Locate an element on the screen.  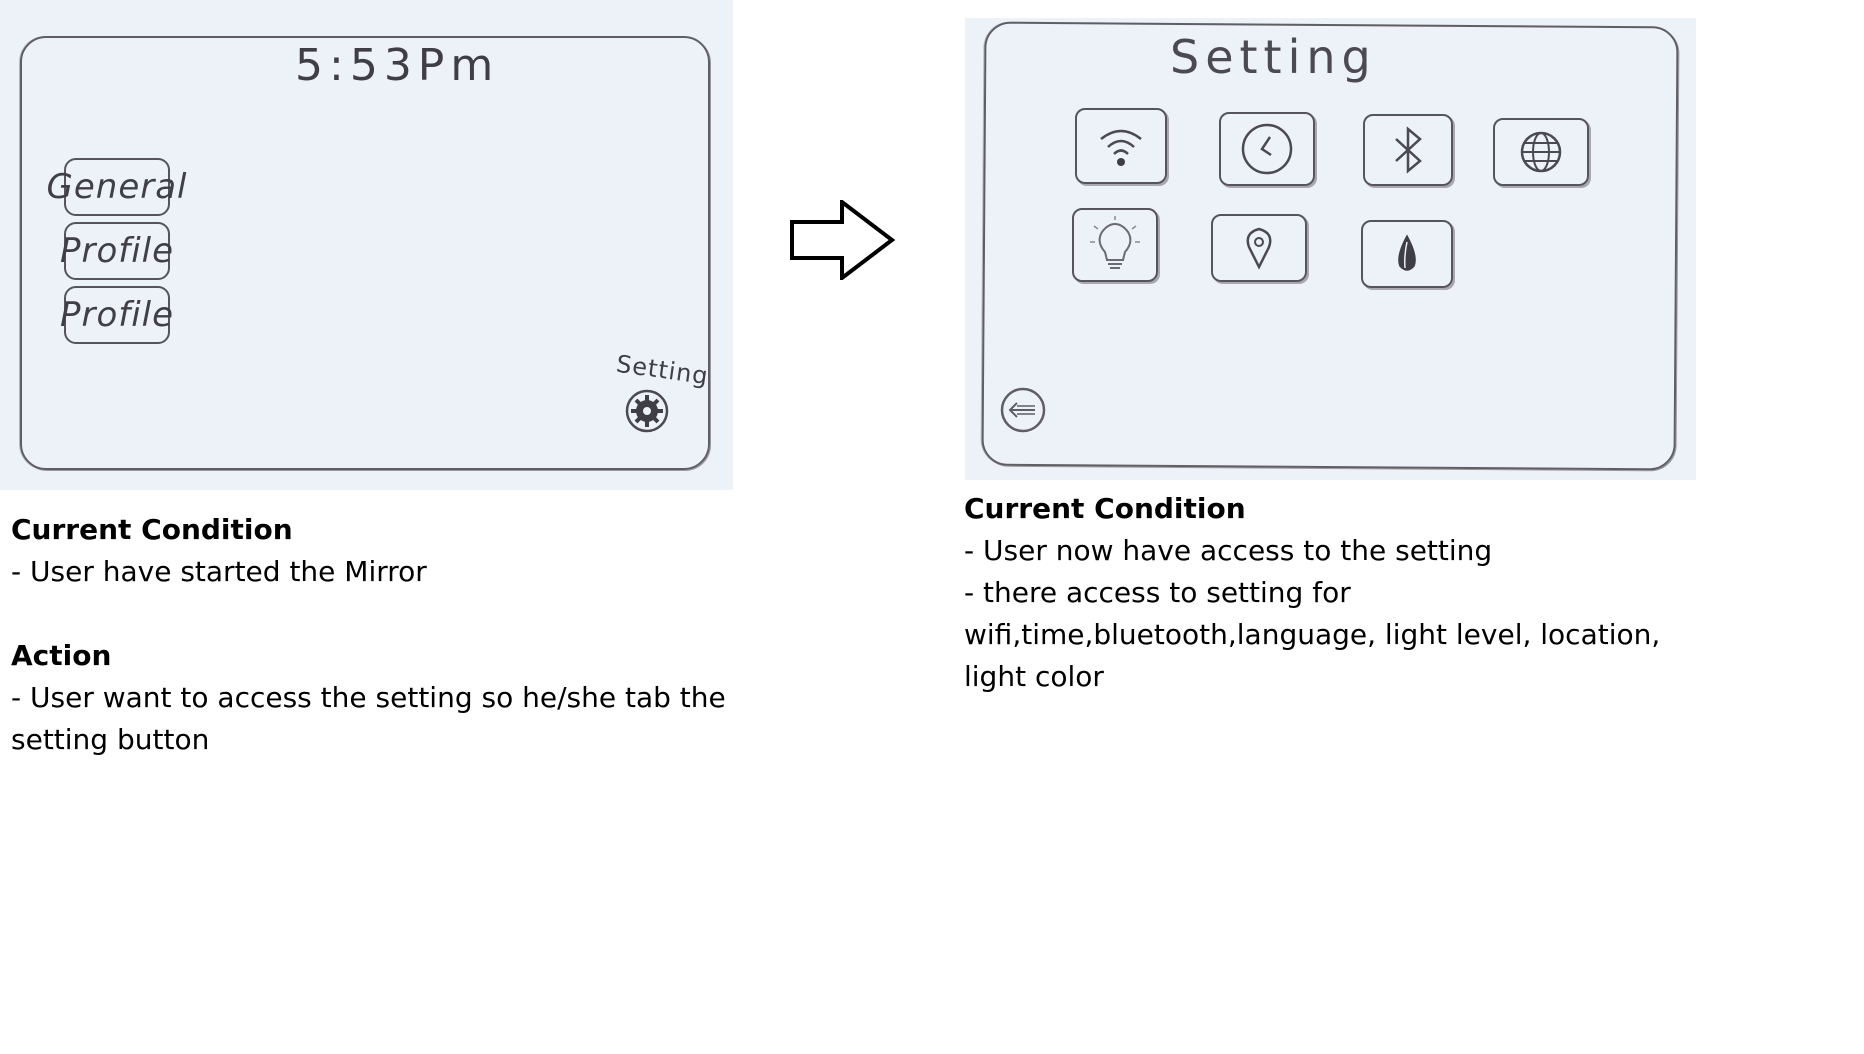
wifi-icon is located at coordinates (1121, 147).